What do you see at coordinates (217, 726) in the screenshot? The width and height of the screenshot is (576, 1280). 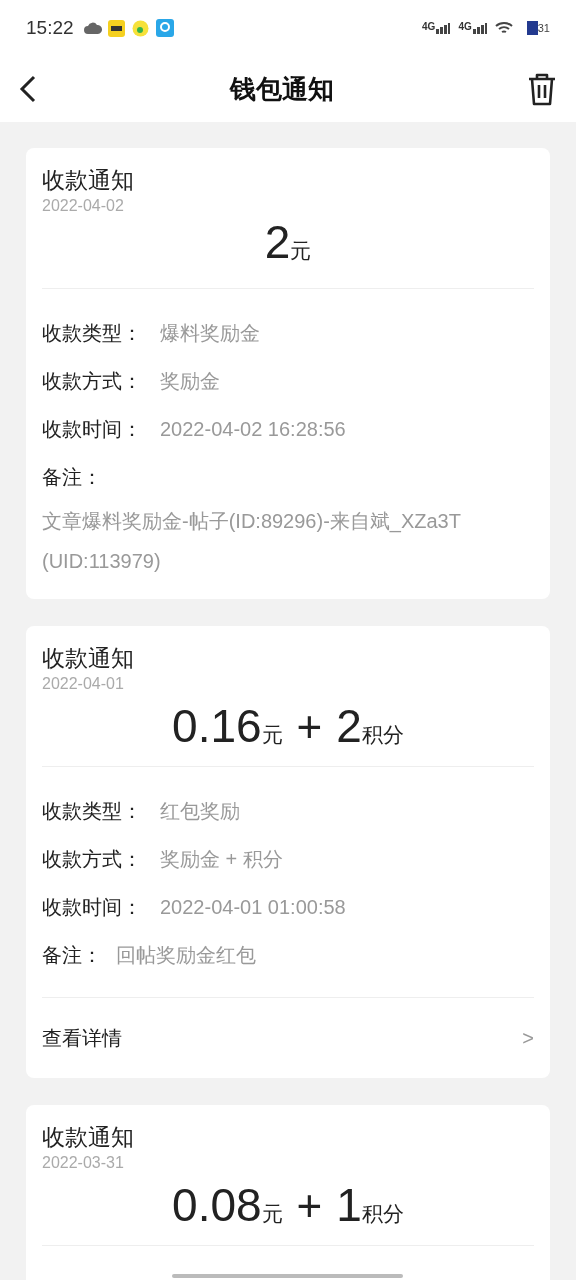 I see `amount-value: 0.16` at bounding box center [217, 726].